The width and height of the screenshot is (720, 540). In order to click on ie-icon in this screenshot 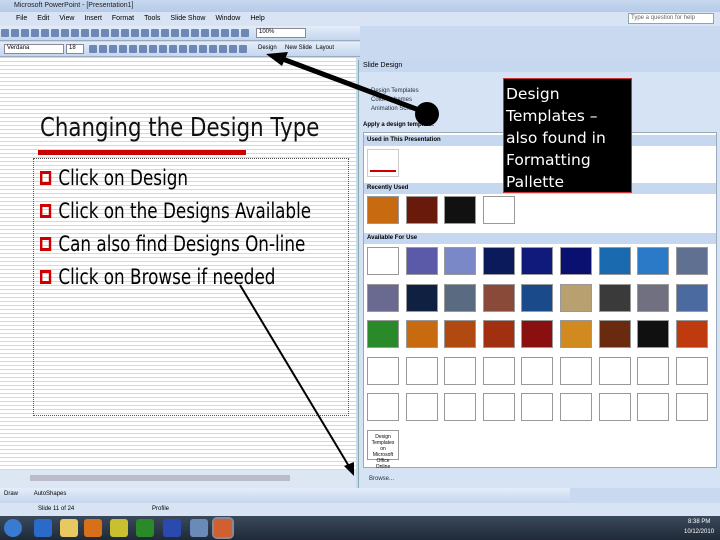, I will do `click(43, 528)`.